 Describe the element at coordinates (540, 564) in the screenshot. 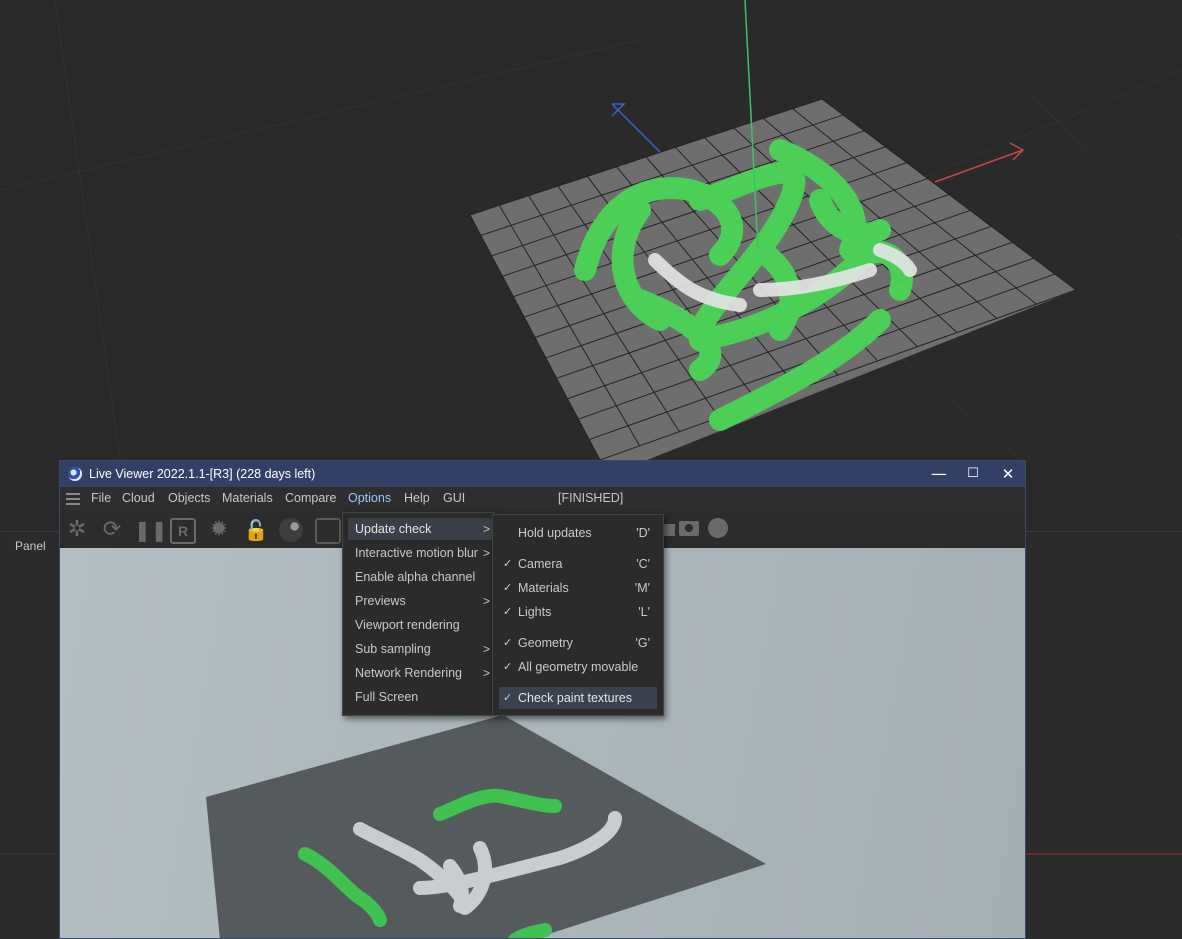

I see `menu-item-label: Camera` at that location.